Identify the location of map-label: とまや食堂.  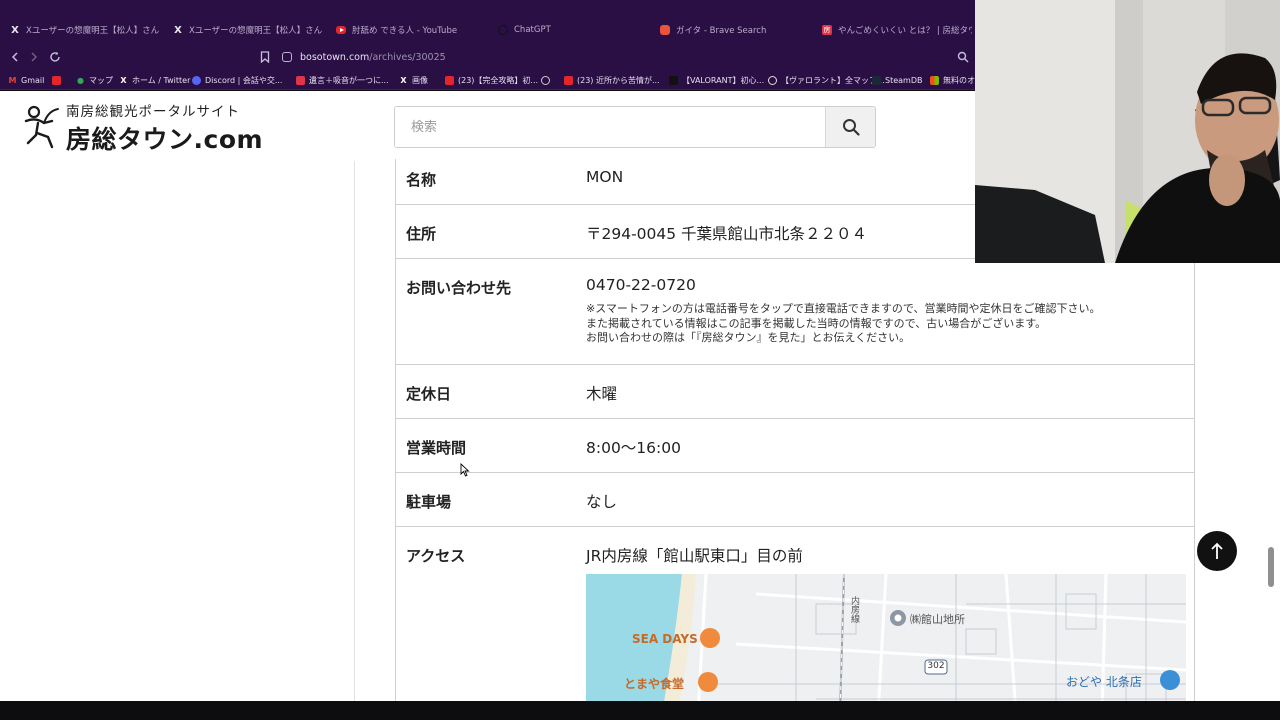
(654, 684).